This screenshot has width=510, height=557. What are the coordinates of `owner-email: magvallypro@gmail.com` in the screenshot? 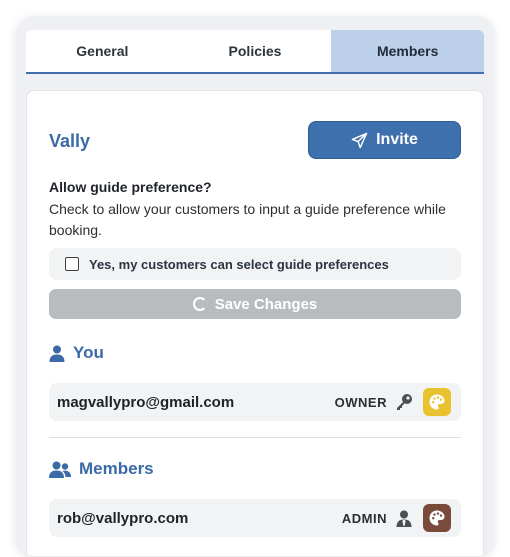 It's located at (146, 402).